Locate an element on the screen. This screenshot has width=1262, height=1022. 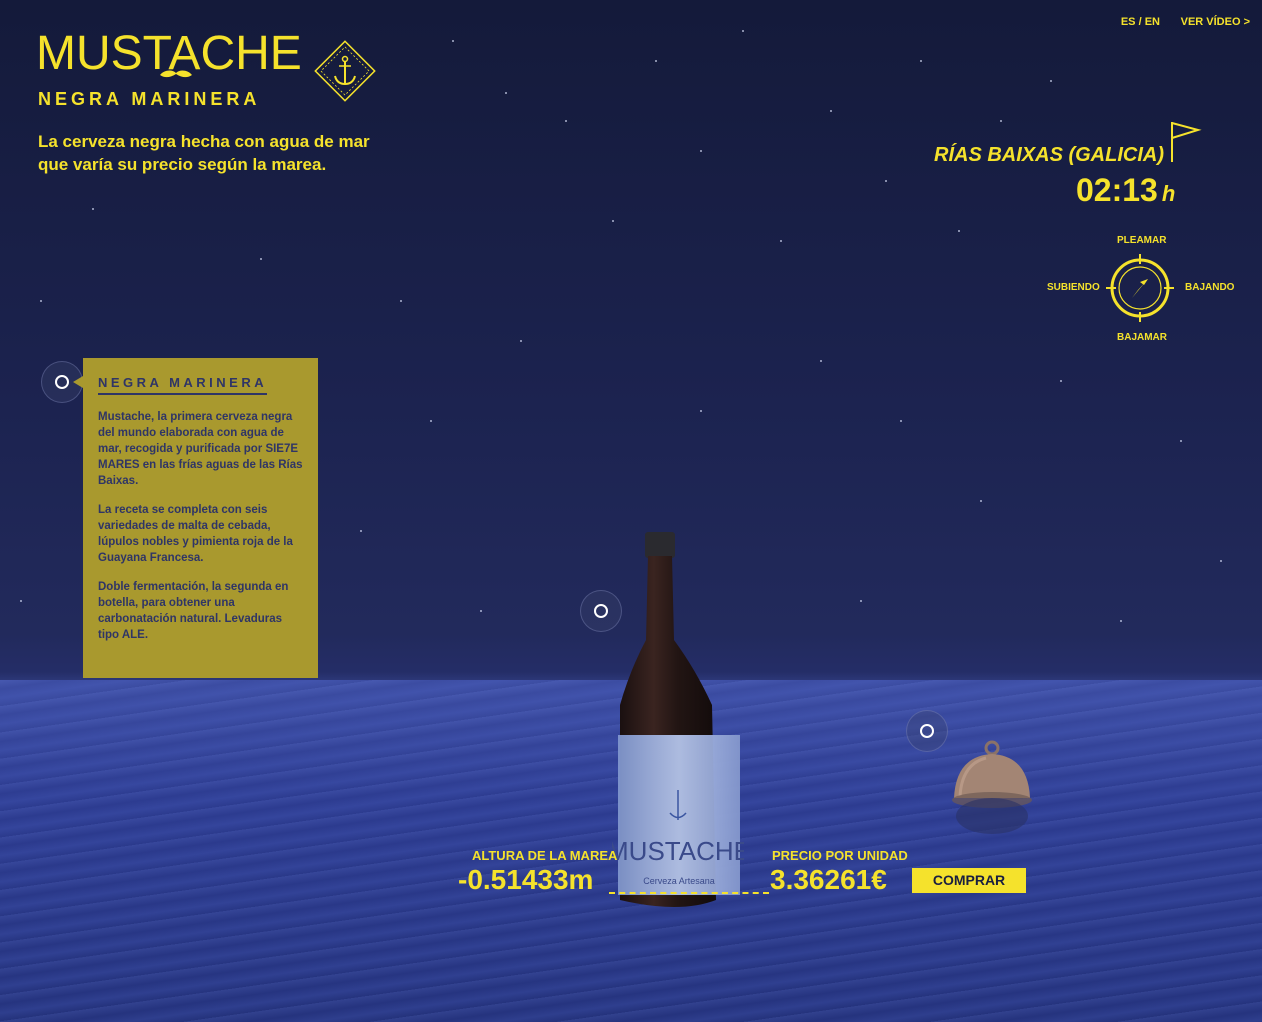
tide-high-label: PLEAMAR is located at coordinates (1142, 240).